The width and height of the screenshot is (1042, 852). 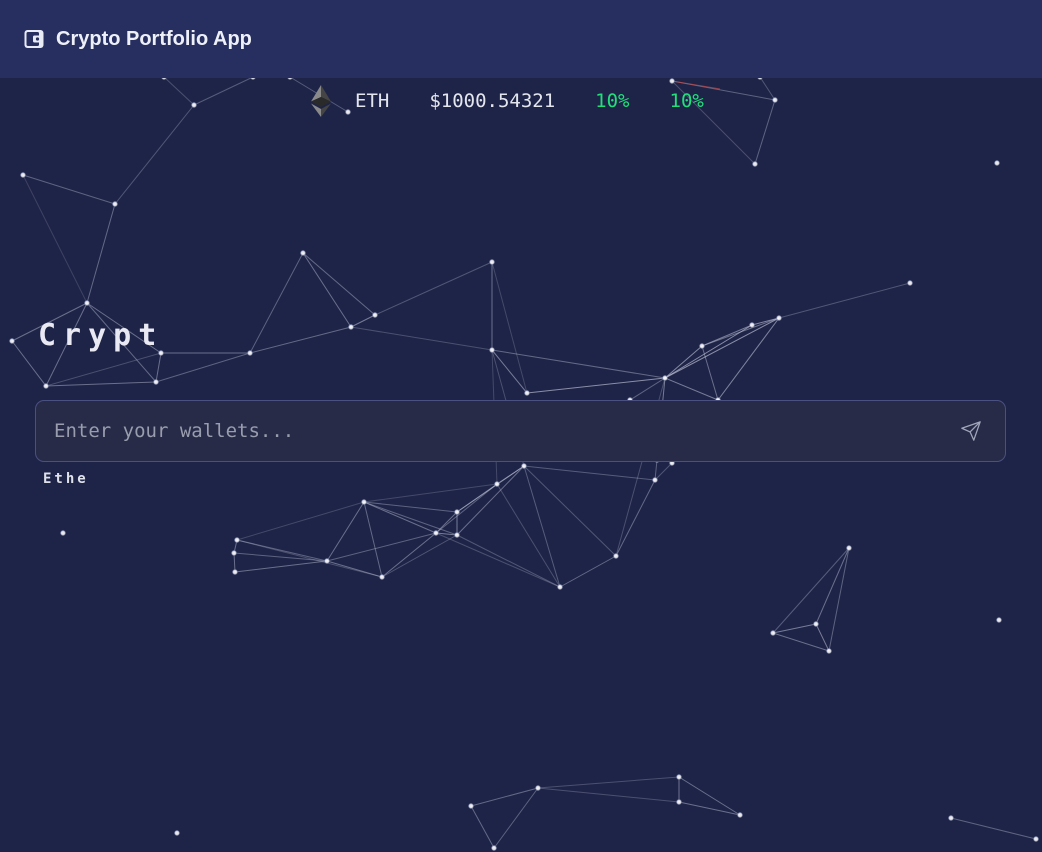 What do you see at coordinates (521, 39) in the screenshot?
I see `navbar: Crypto Portfolio App` at bounding box center [521, 39].